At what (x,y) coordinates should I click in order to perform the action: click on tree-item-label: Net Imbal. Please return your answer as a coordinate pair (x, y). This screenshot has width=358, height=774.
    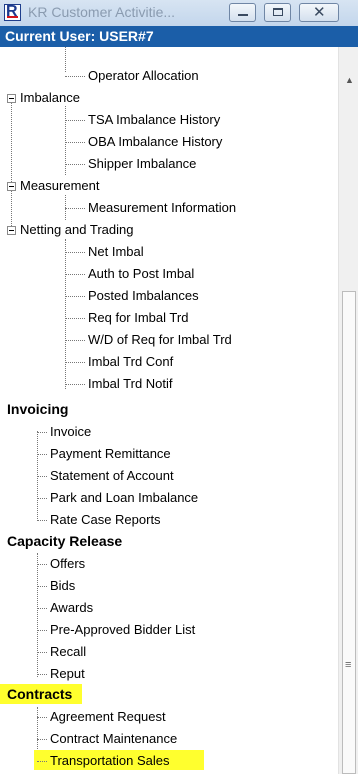
    Looking at the image, I should click on (116, 251).